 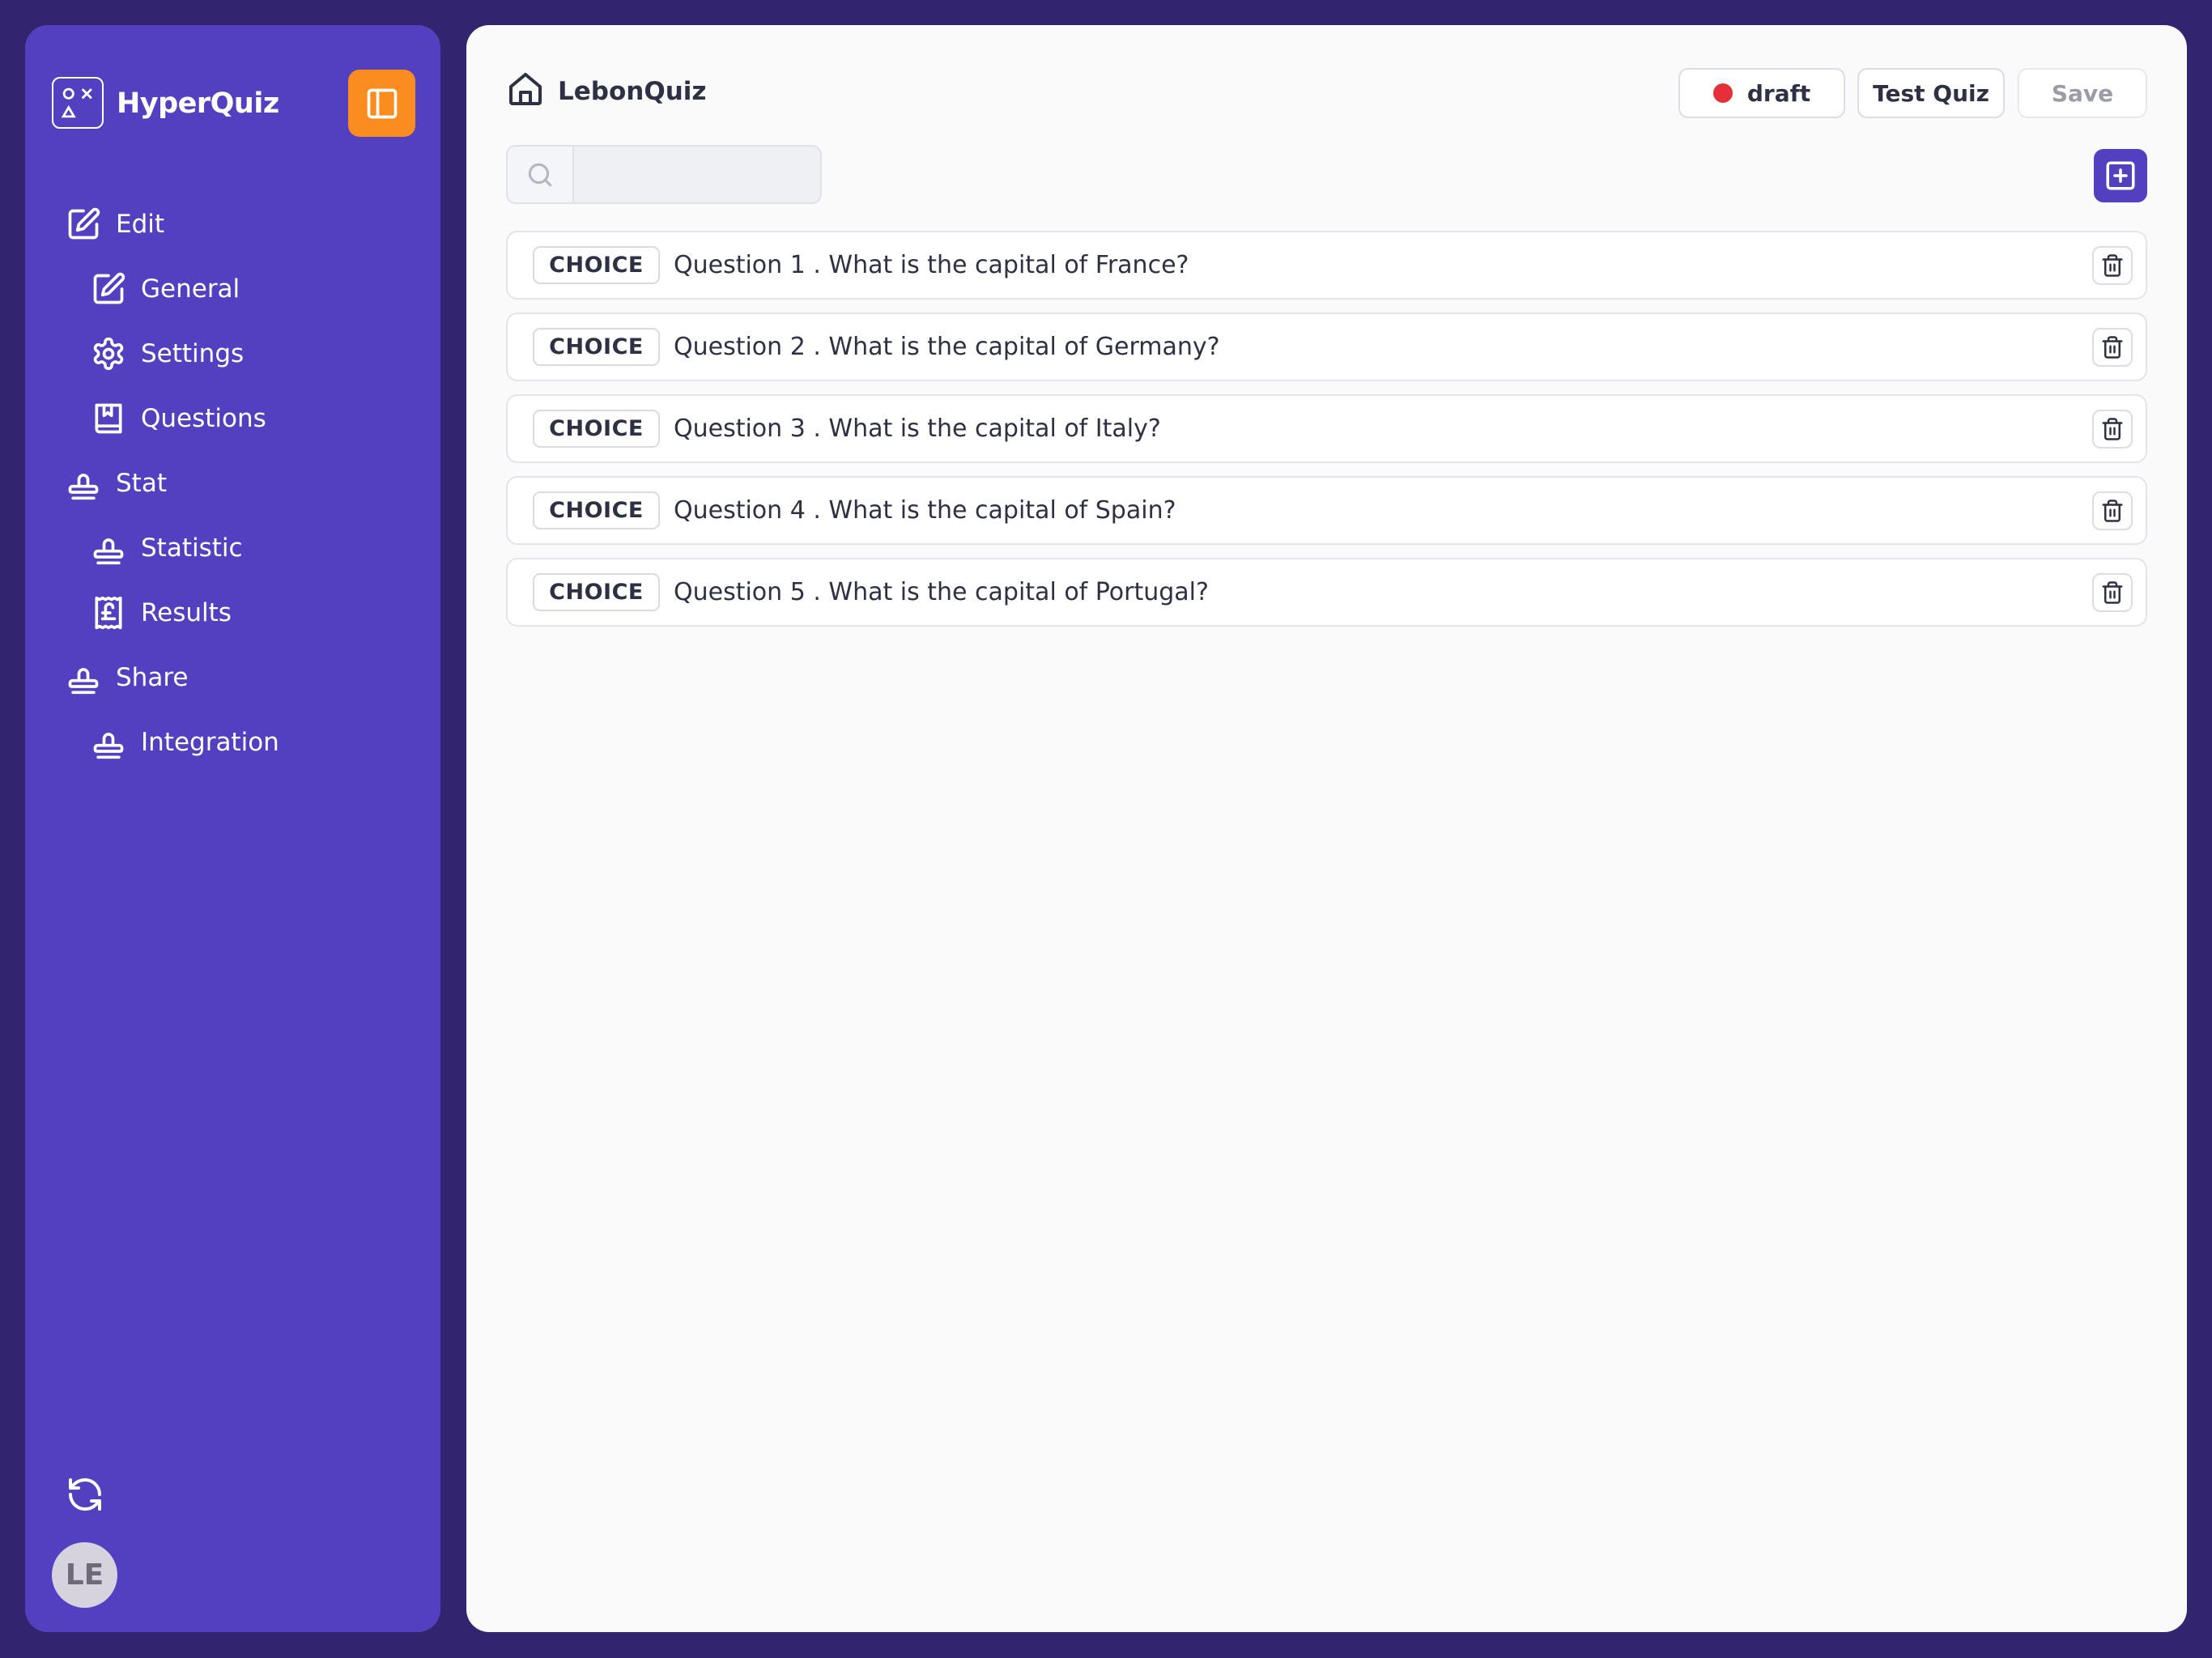 I want to click on sidebar-item-settings: Settings, so click(x=167, y=353).